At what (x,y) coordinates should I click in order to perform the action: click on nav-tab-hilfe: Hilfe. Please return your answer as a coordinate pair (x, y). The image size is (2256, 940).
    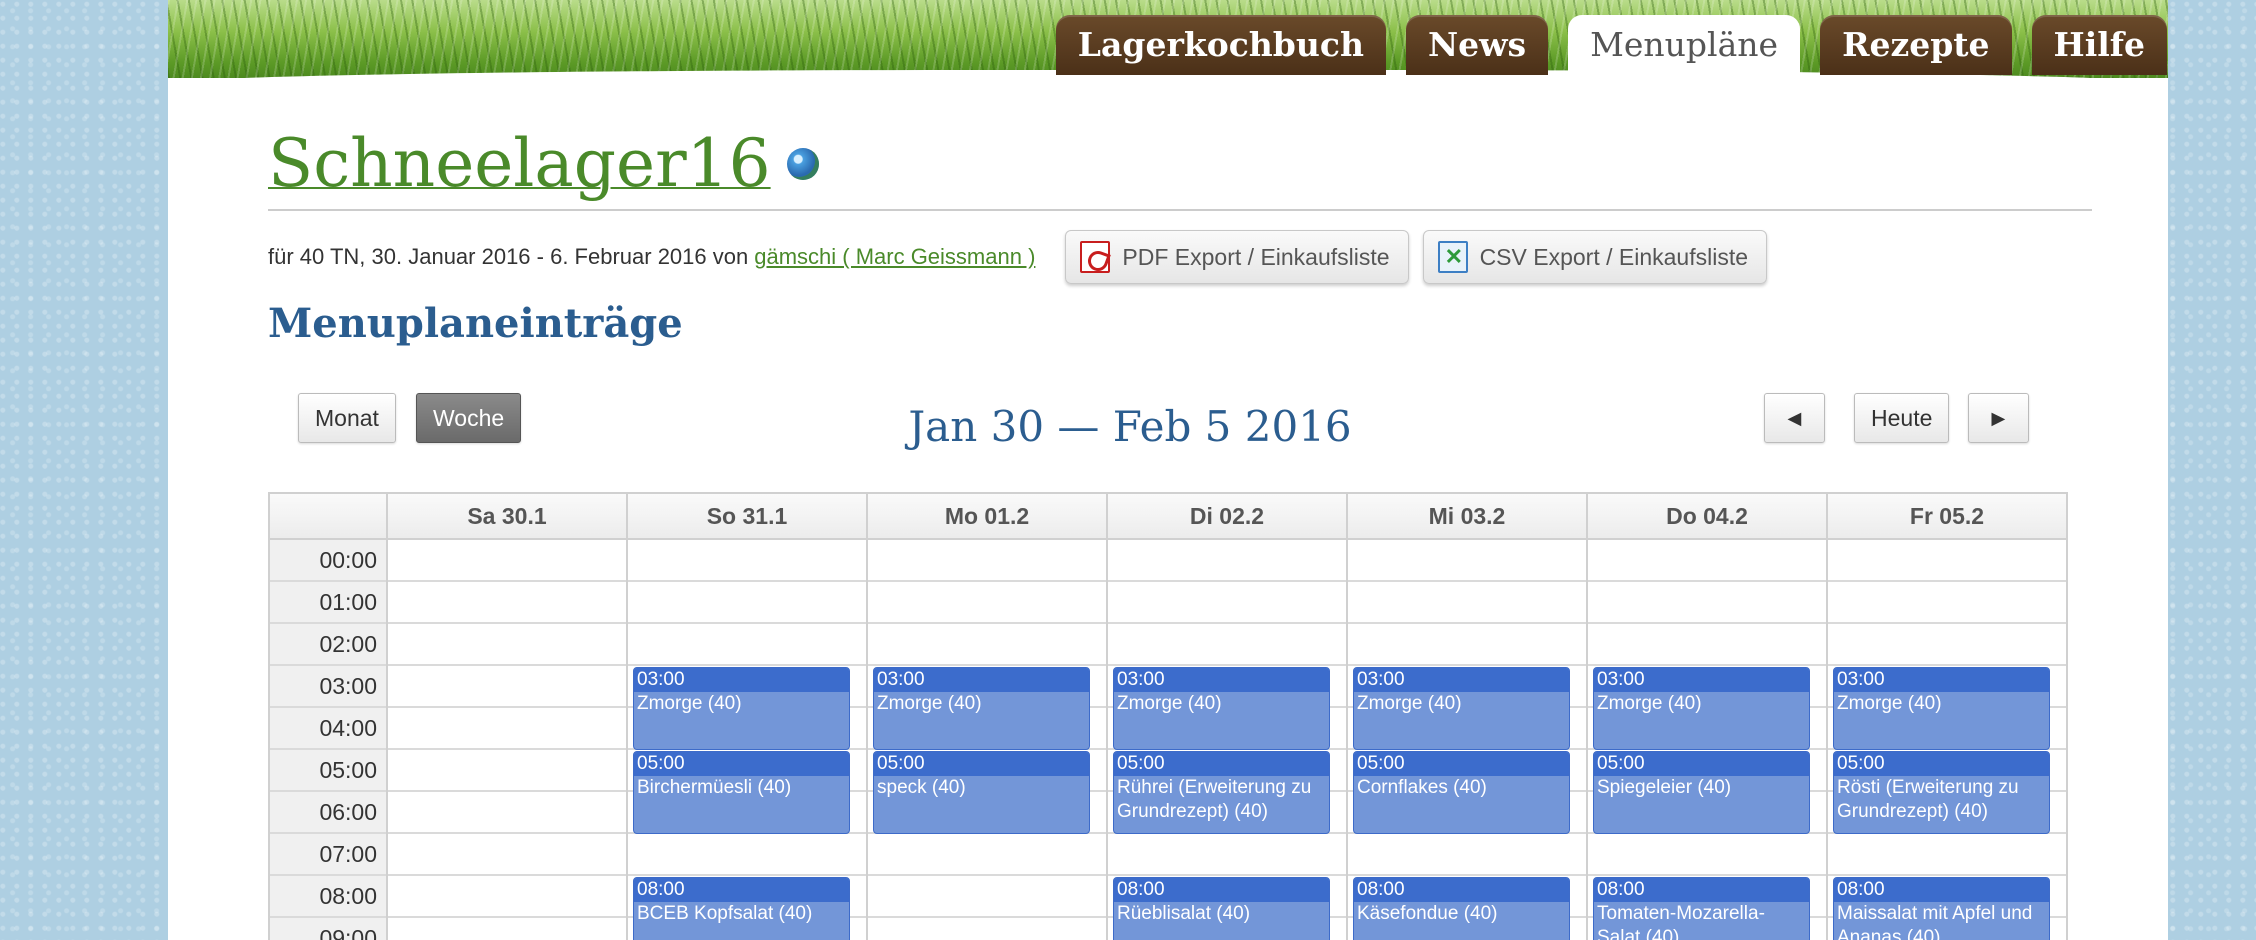
    Looking at the image, I should click on (2099, 45).